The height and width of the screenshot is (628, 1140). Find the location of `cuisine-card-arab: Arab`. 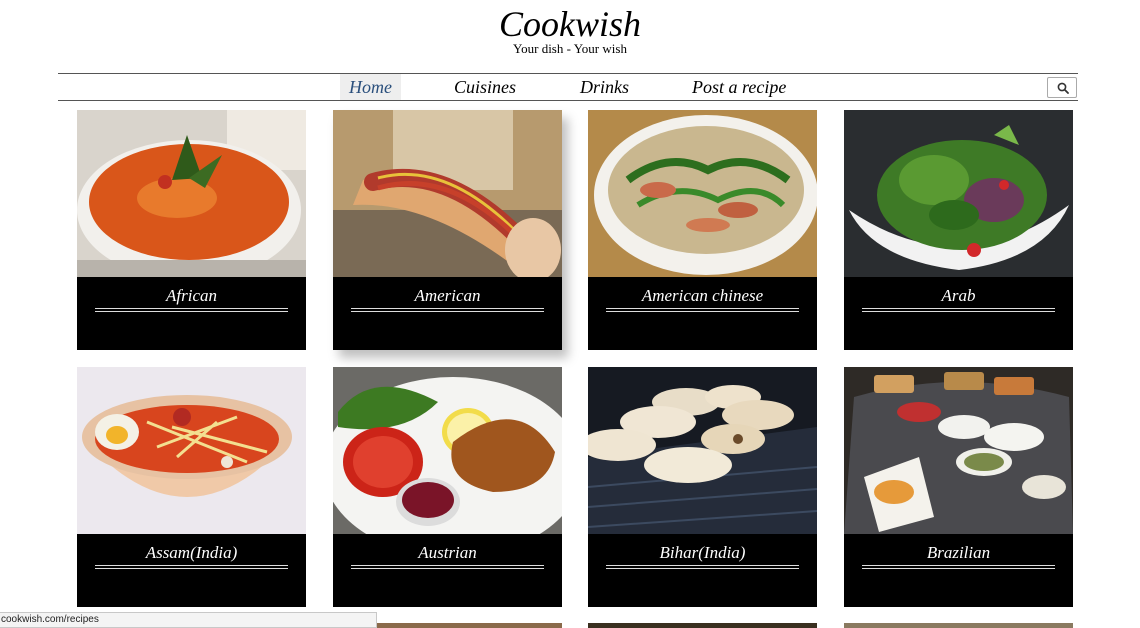

cuisine-card-arab: Arab is located at coordinates (958, 230).